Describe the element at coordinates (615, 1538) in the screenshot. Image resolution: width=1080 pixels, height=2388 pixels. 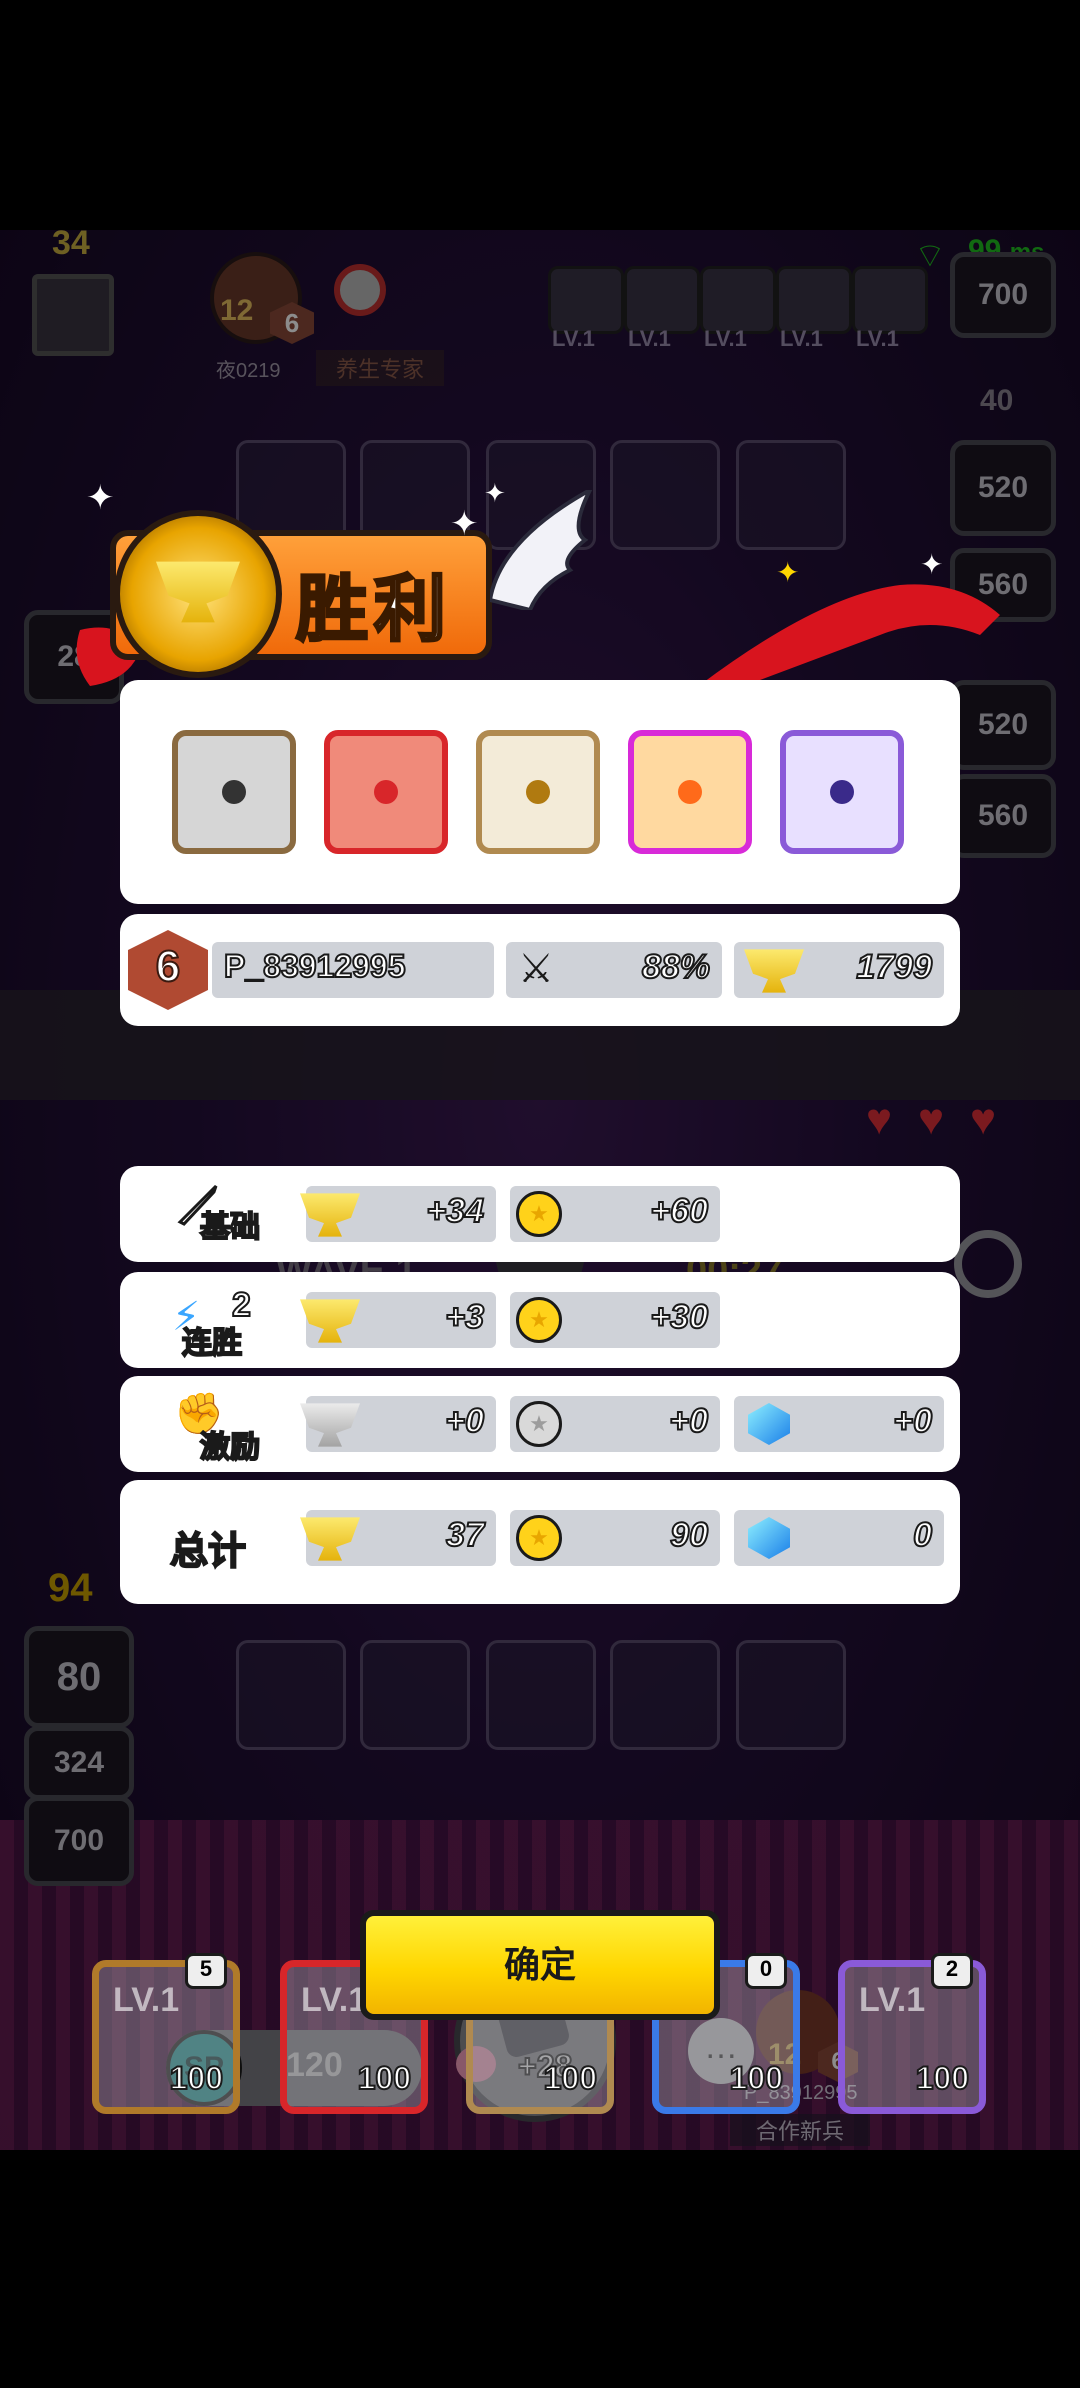
I see `coin-pill: 90` at that location.